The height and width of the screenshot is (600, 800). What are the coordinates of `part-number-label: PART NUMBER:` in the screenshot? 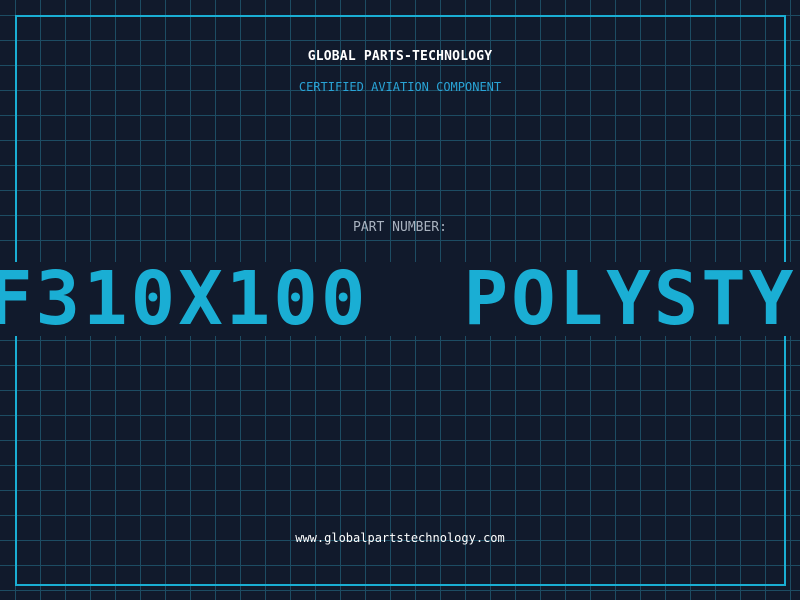 It's located at (400, 227).